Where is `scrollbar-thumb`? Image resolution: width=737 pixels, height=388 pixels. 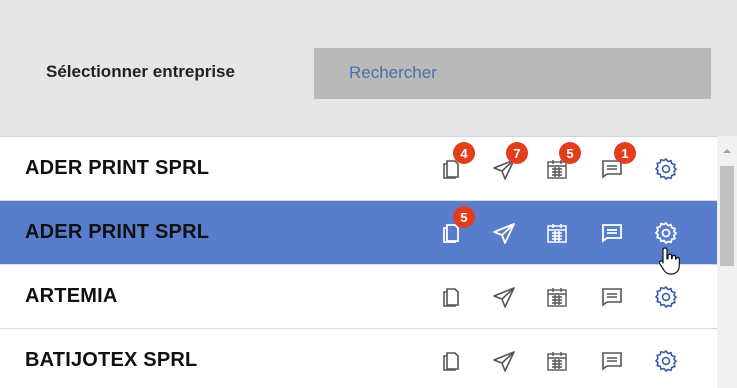 scrollbar-thumb is located at coordinates (727, 216).